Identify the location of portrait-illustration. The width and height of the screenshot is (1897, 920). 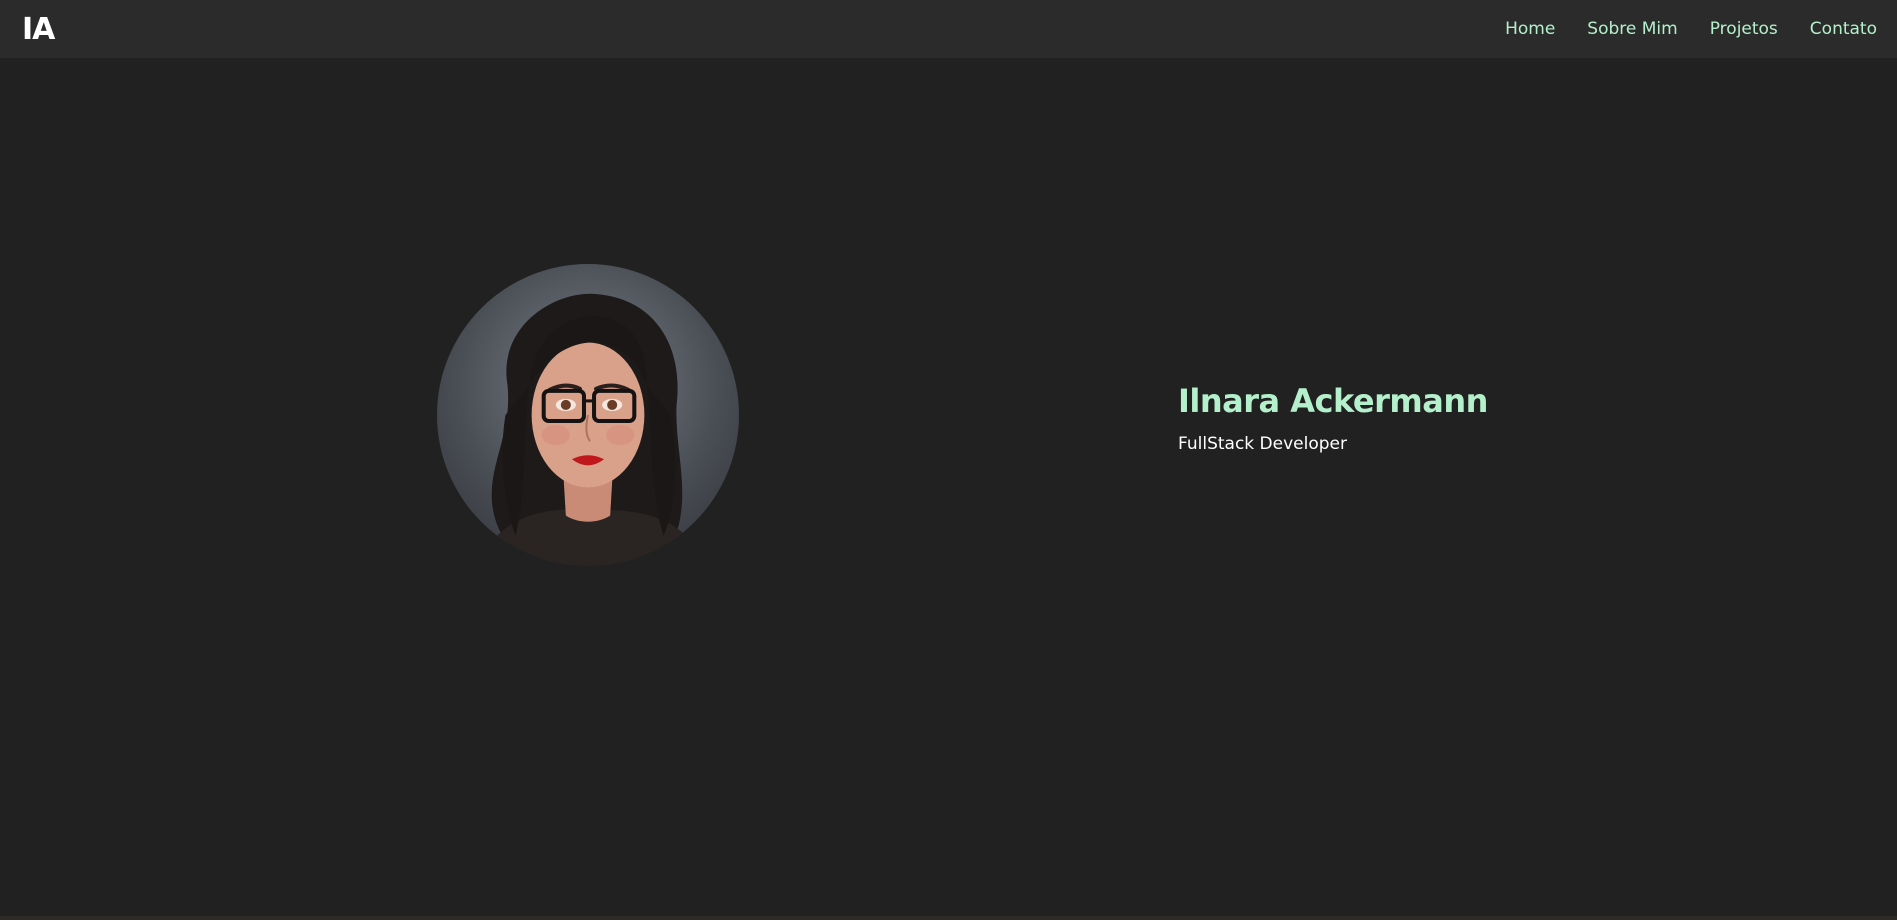
(593, 429).